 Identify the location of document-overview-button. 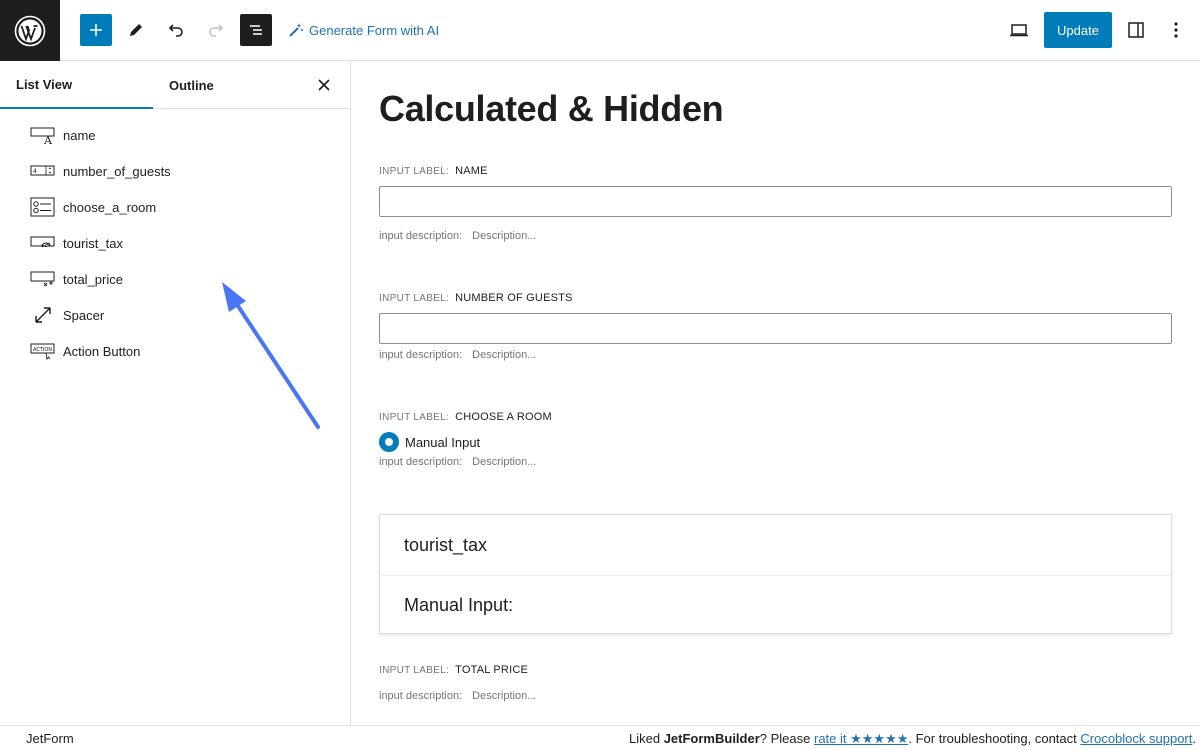
(256, 30).